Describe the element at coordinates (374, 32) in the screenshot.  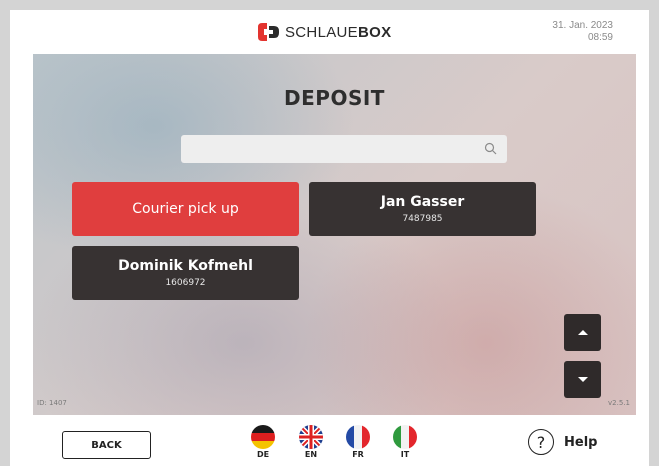
I see `brand-name-bold: BOX` at that location.